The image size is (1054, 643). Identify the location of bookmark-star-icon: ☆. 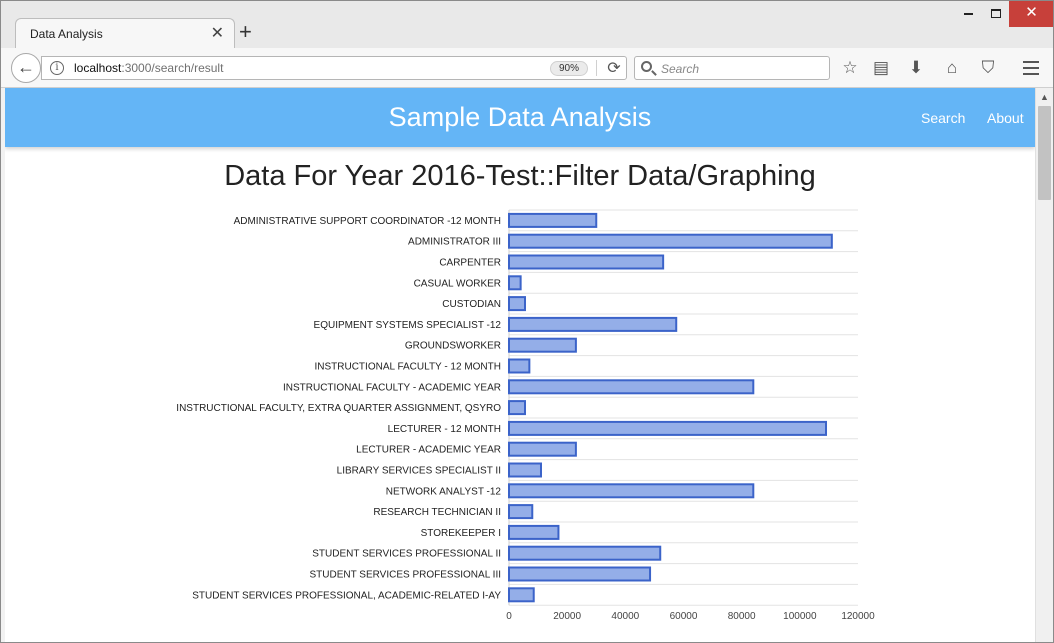
(850, 68).